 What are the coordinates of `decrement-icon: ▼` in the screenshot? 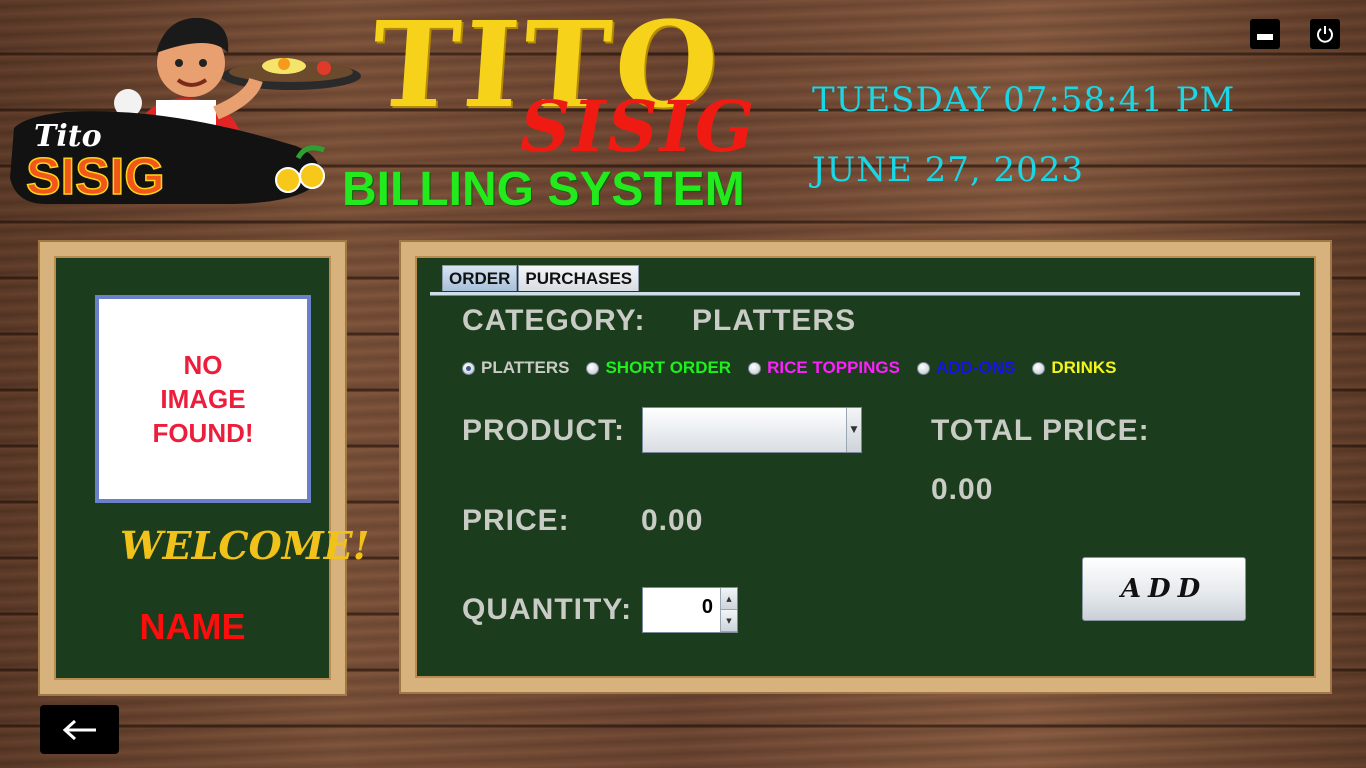 It's located at (729, 621).